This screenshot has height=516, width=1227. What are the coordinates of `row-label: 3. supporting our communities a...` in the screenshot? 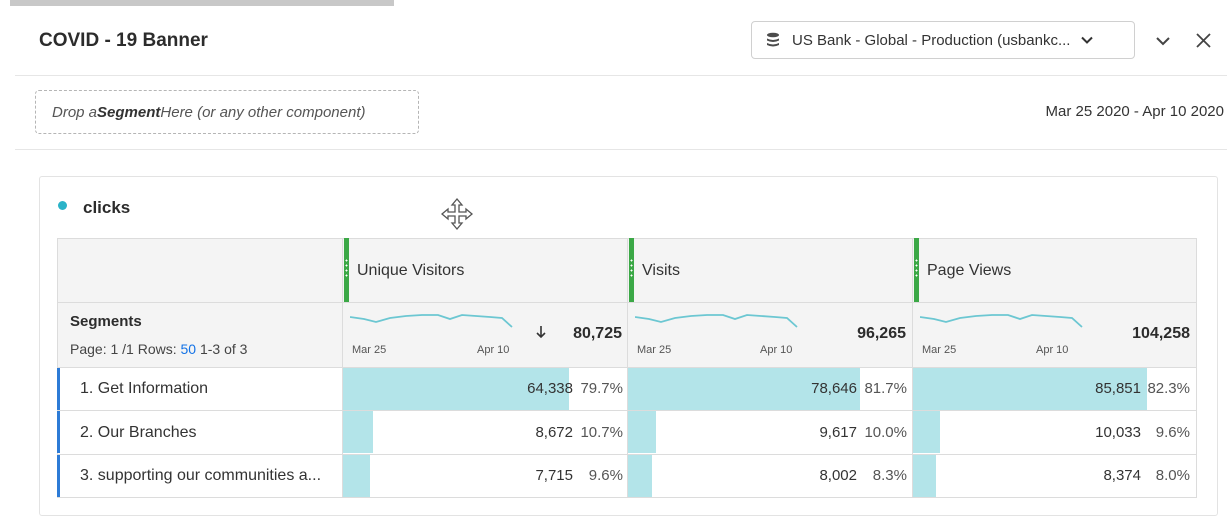 It's located at (200, 476).